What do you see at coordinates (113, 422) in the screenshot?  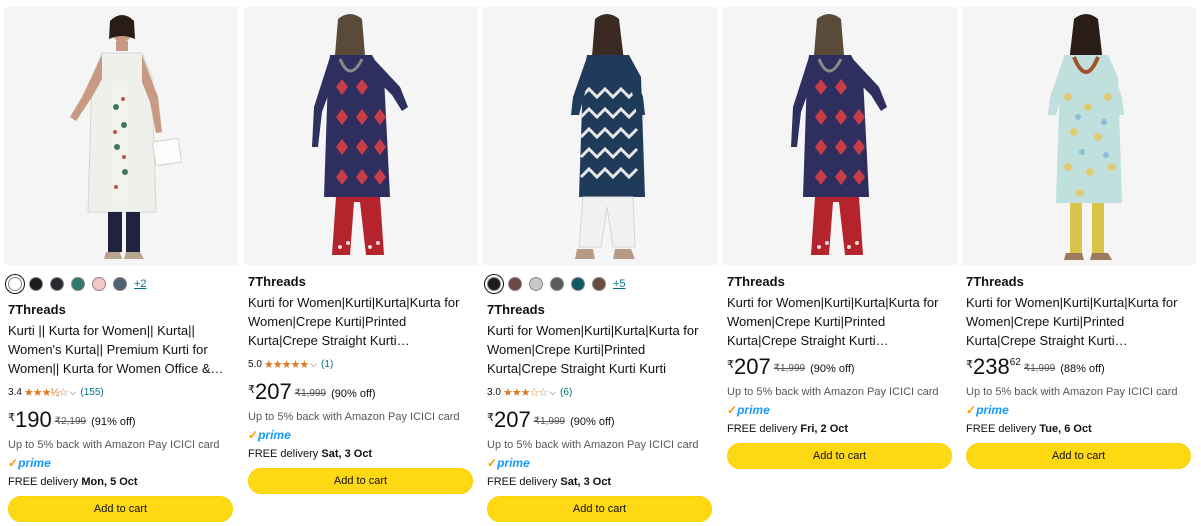 I see `discount-percent: (91% off)` at bounding box center [113, 422].